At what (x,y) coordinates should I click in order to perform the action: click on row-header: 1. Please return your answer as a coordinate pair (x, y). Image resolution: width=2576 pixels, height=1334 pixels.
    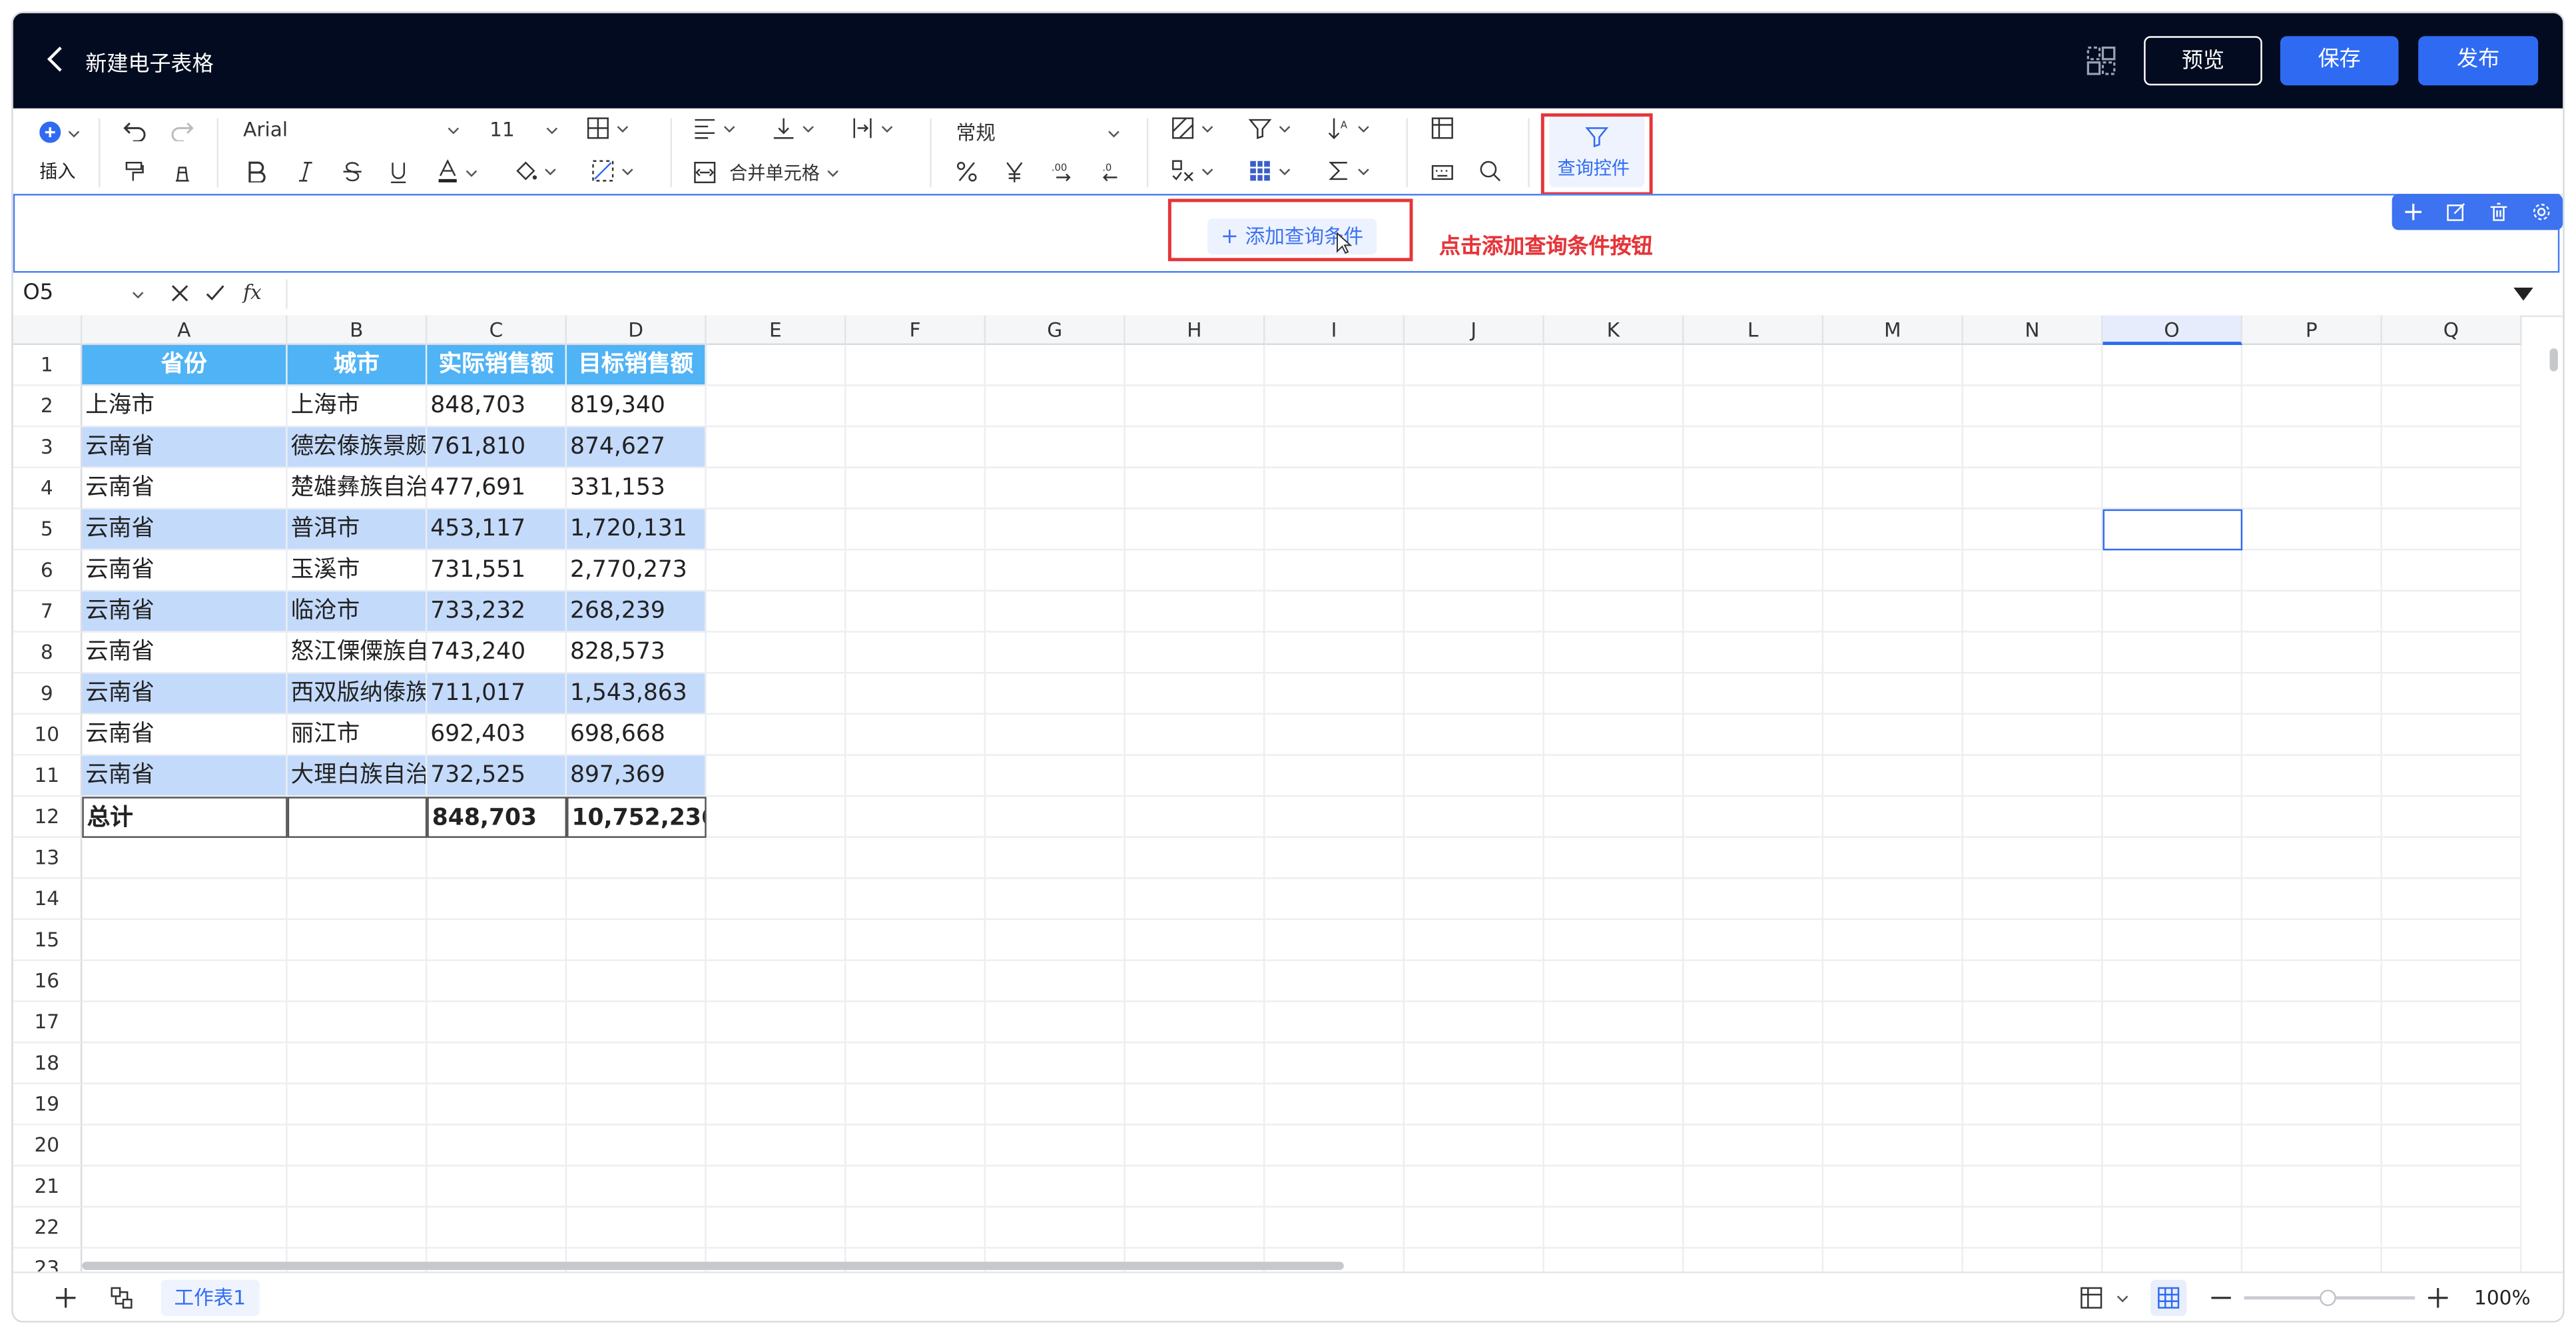
    Looking at the image, I should click on (48, 365).